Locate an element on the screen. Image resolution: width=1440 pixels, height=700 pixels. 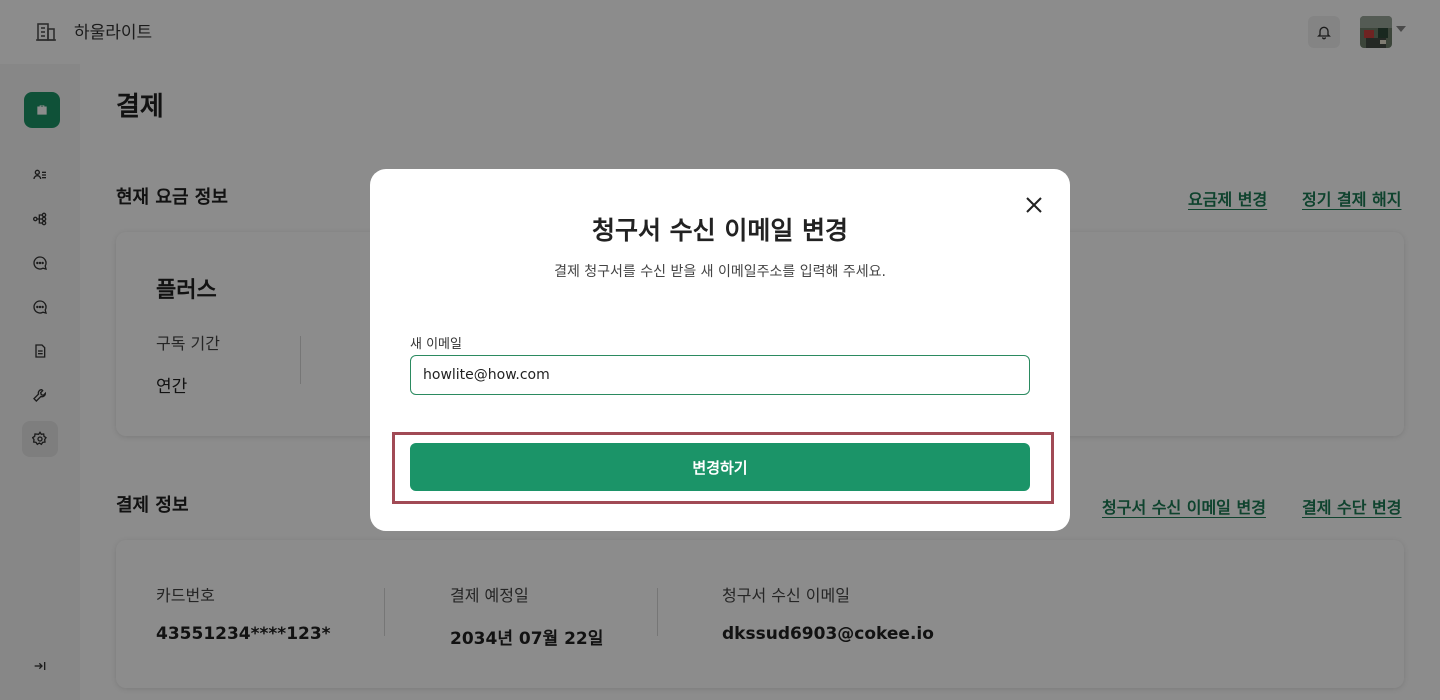
modal-subtitle: 결제 청구서를 수신 받을 새 이메일주소를 입력해 주세요. is located at coordinates (720, 272).